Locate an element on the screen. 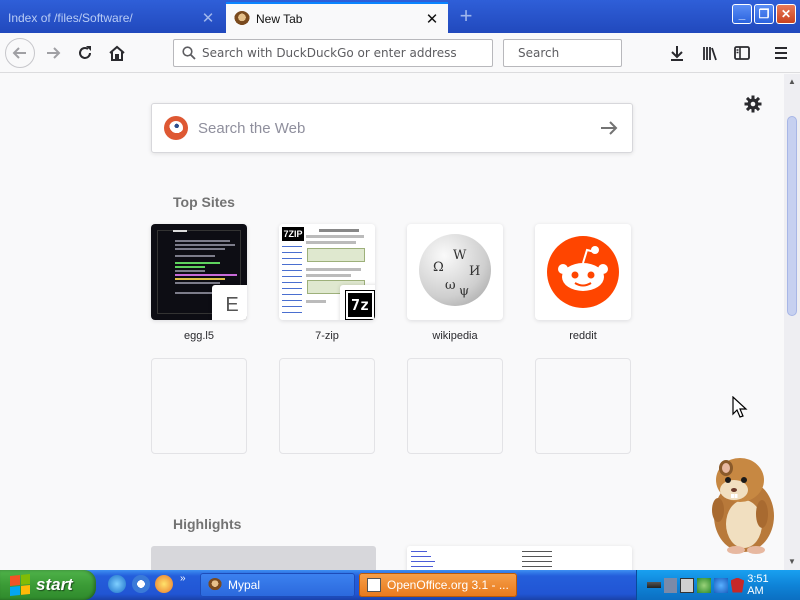 The image size is (800, 600). top-site-tile-egg: E is located at coordinates (199, 272).